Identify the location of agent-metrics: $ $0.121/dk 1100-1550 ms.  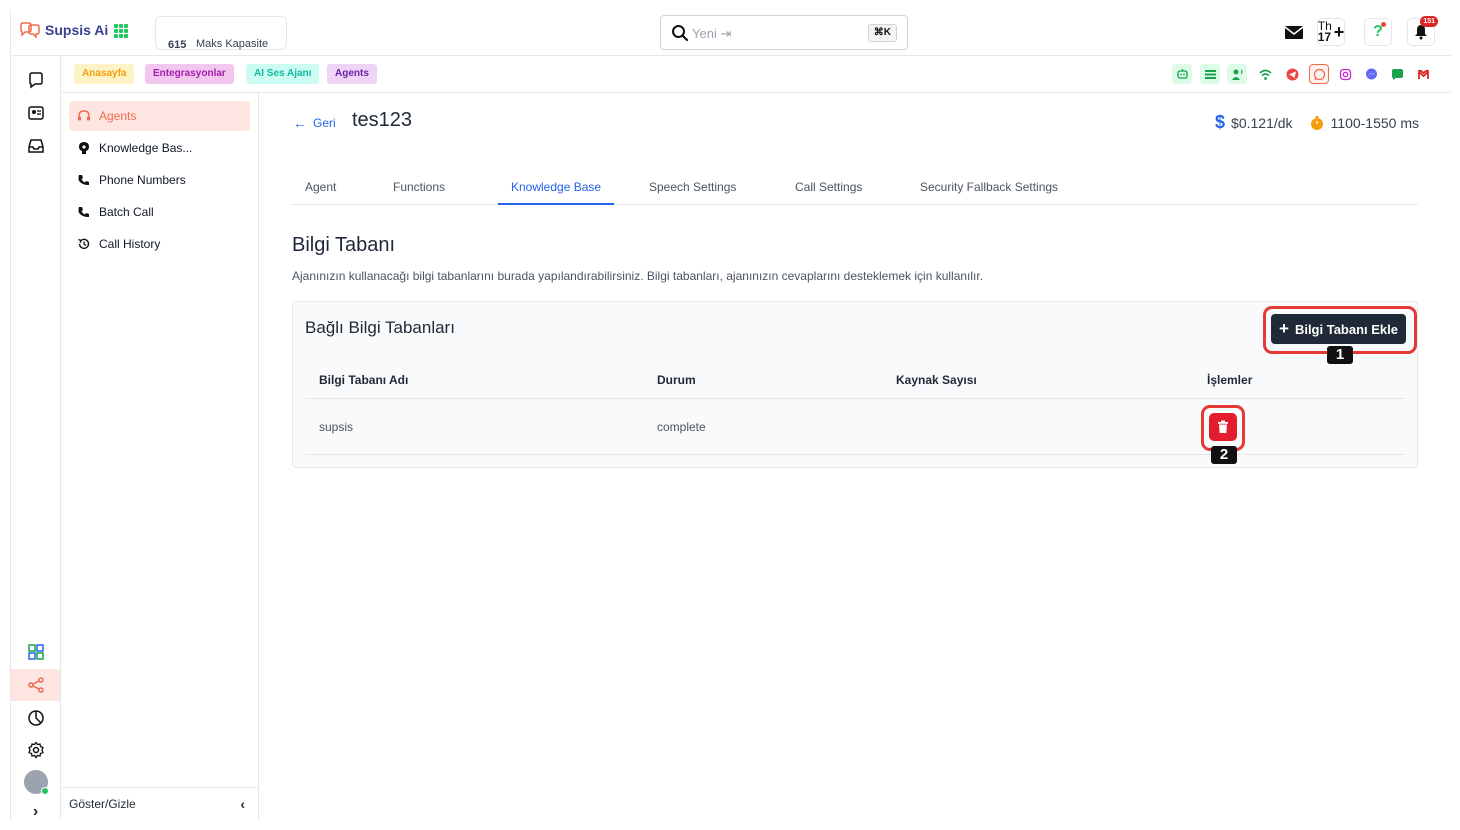
(1317, 122).